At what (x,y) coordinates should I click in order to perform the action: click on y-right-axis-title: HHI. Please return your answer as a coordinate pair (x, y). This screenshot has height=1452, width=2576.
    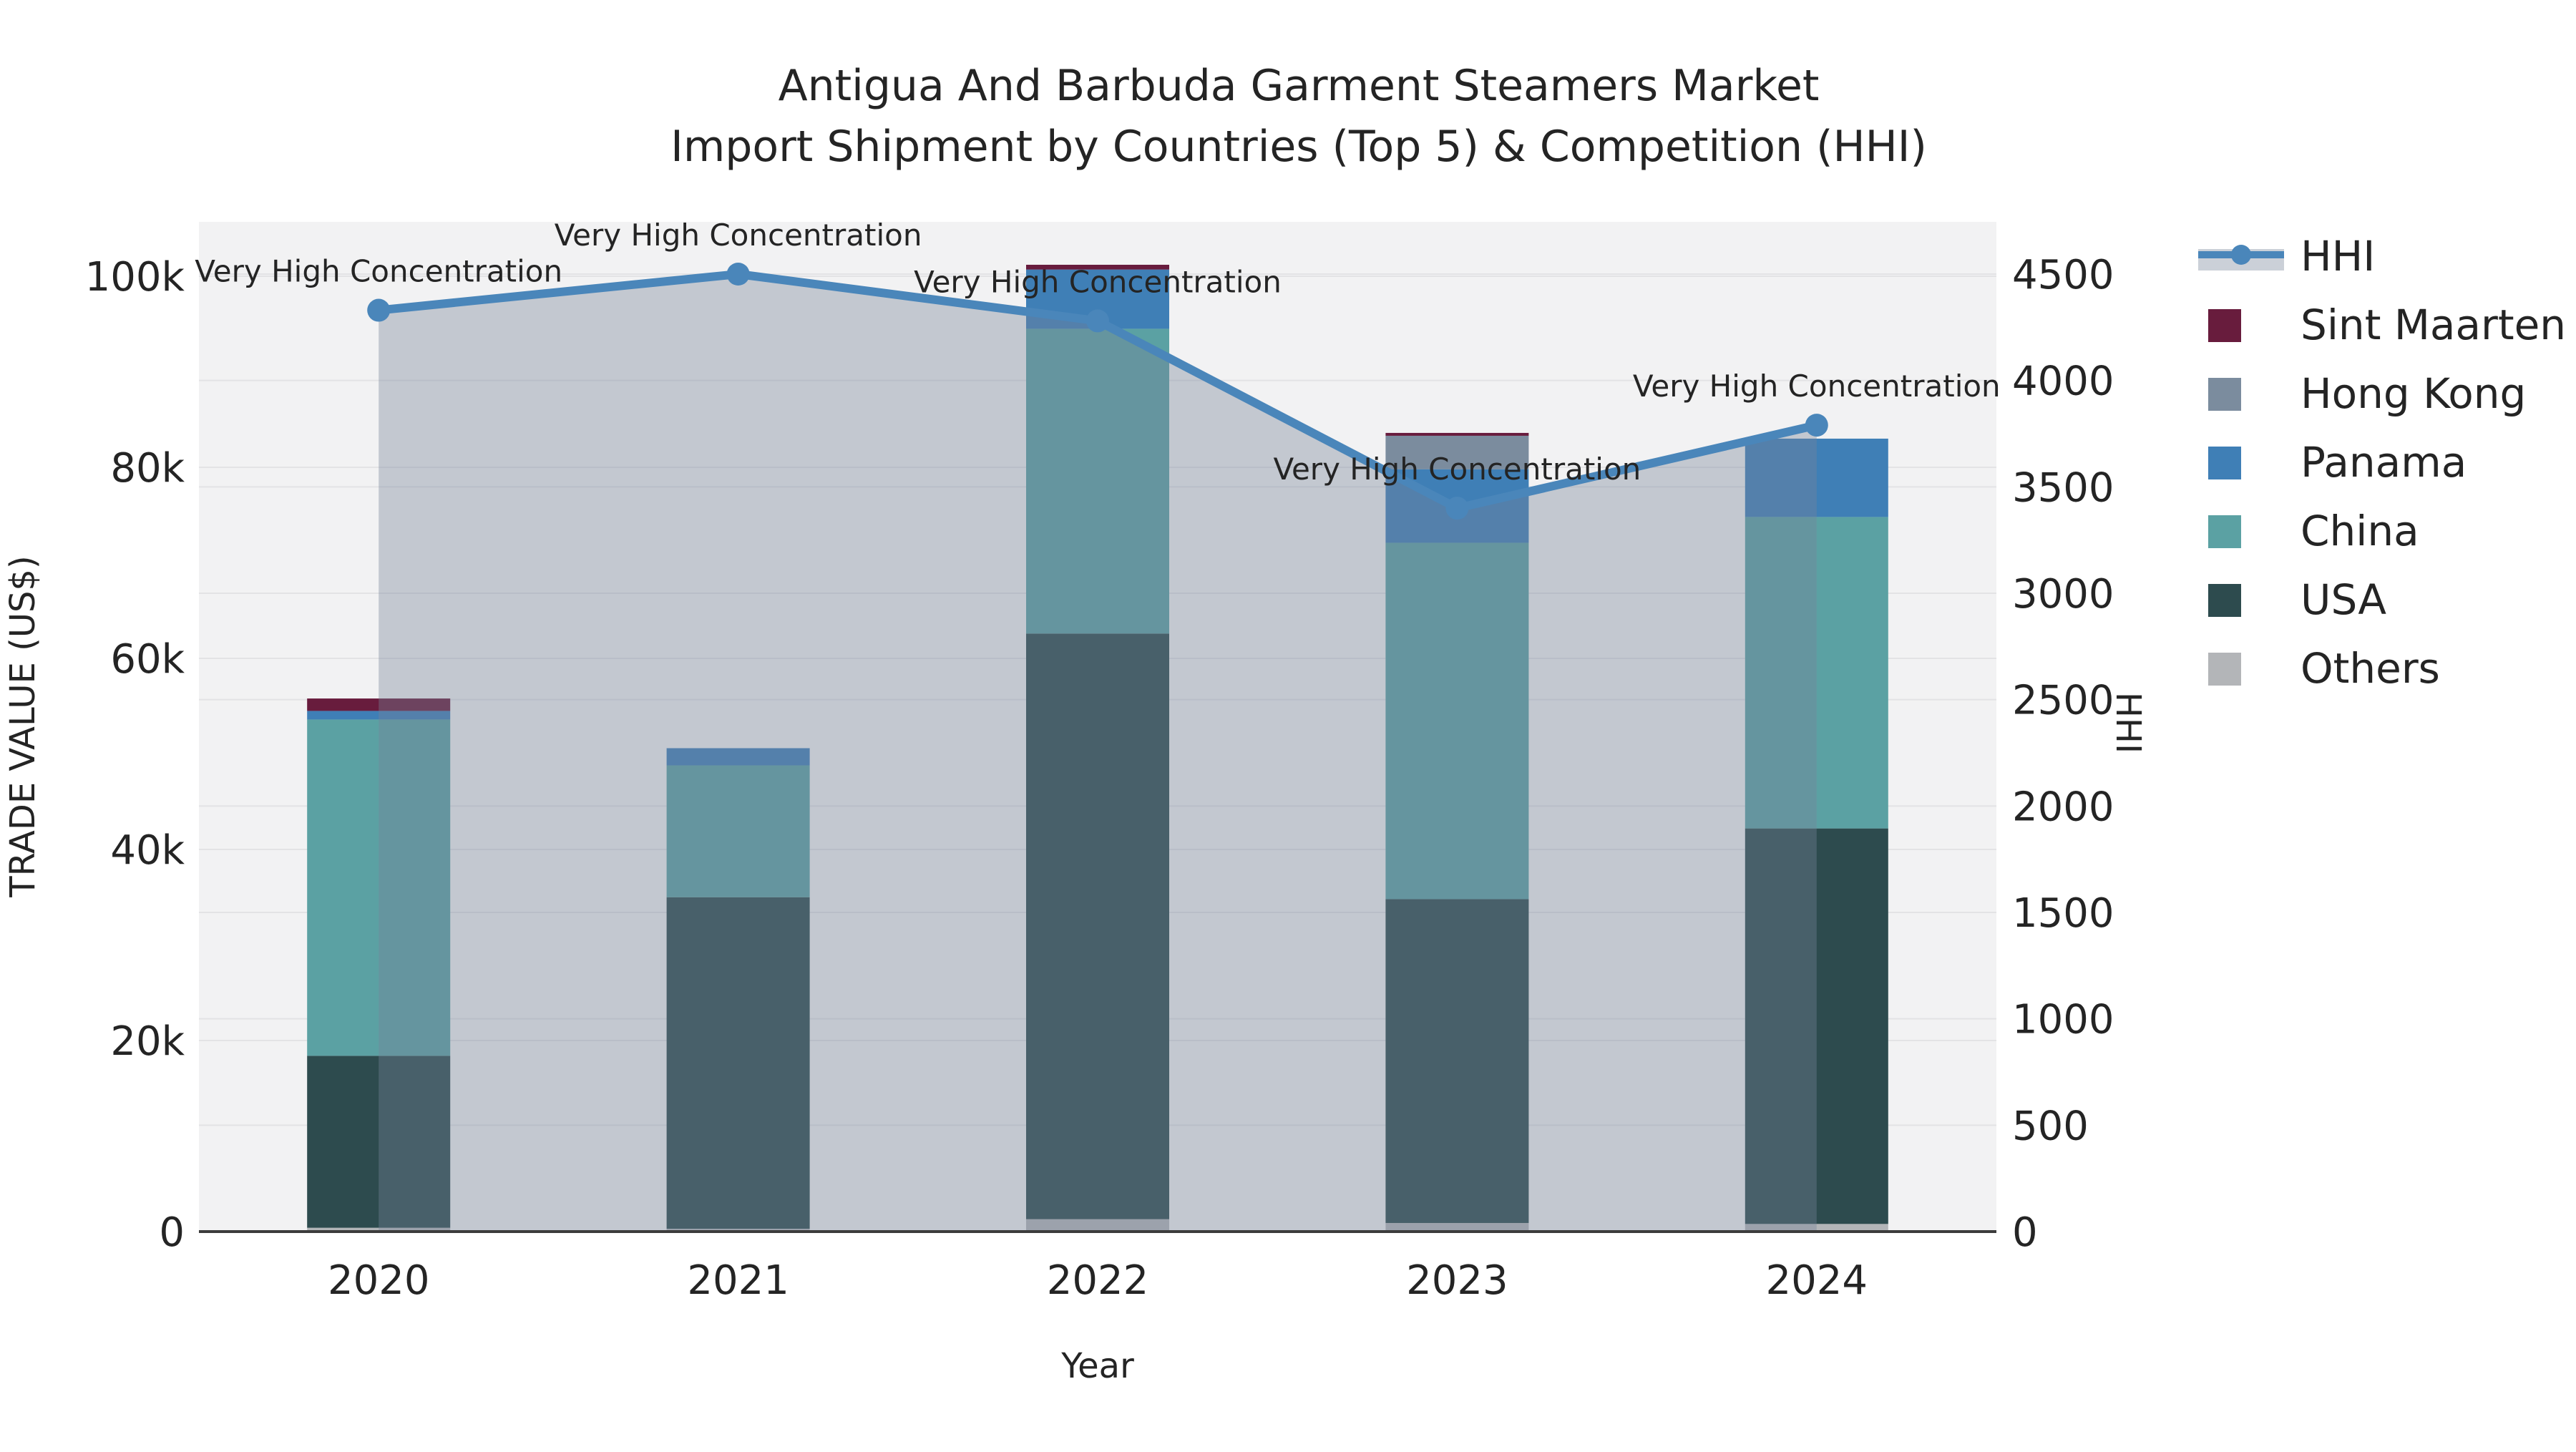
    Looking at the image, I should click on (2128, 723).